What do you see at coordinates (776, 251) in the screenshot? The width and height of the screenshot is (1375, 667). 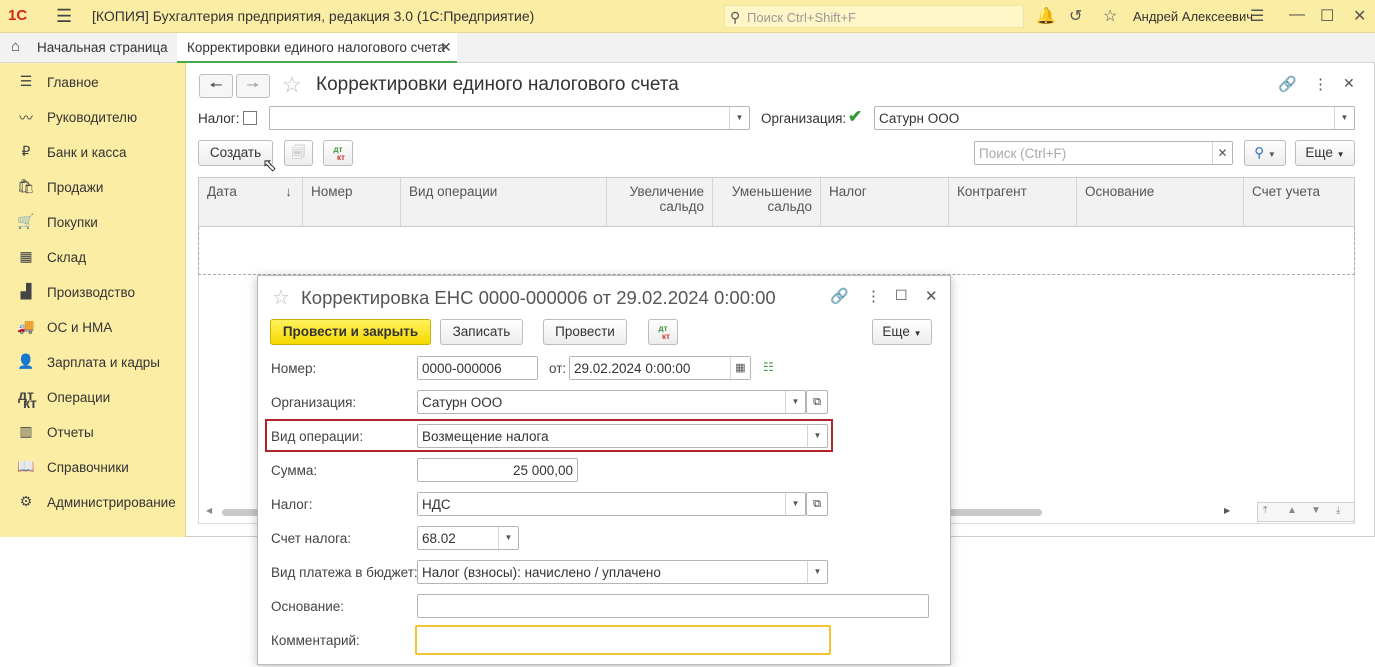 I see `table-row` at bounding box center [776, 251].